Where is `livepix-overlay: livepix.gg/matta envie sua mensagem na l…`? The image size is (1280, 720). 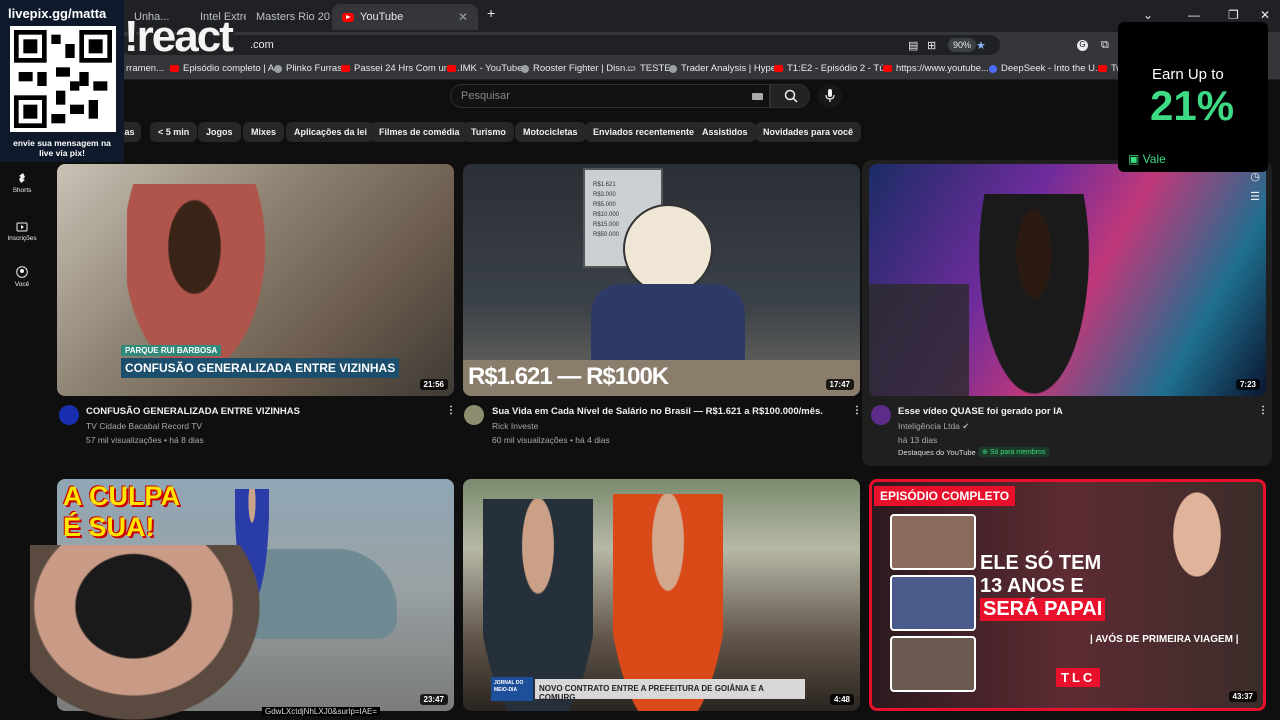 livepix-overlay: livepix.gg/matta envie sua mensagem na l… is located at coordinates (62, 81).